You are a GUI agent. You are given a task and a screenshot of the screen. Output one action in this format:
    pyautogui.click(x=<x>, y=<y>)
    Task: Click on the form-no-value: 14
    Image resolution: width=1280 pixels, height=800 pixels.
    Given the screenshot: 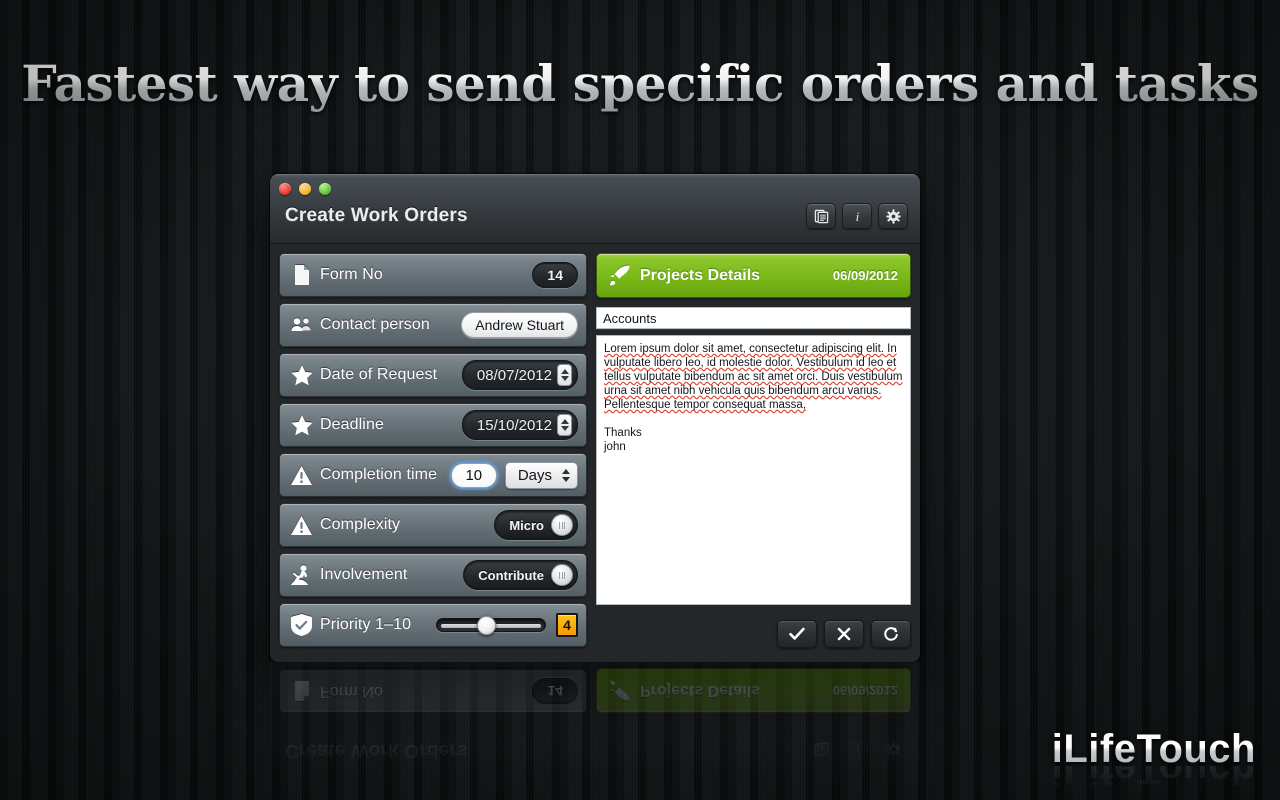 What is the action you would take?
    pyautogui.click(x=555, y=275)
    